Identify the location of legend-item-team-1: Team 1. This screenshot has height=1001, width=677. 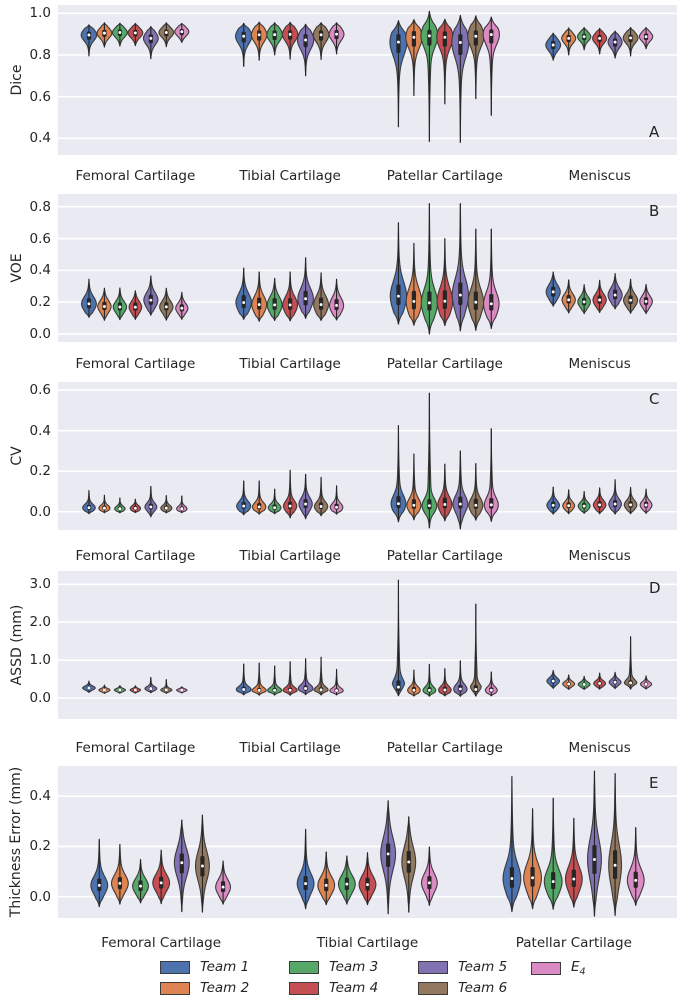
(204, 967).